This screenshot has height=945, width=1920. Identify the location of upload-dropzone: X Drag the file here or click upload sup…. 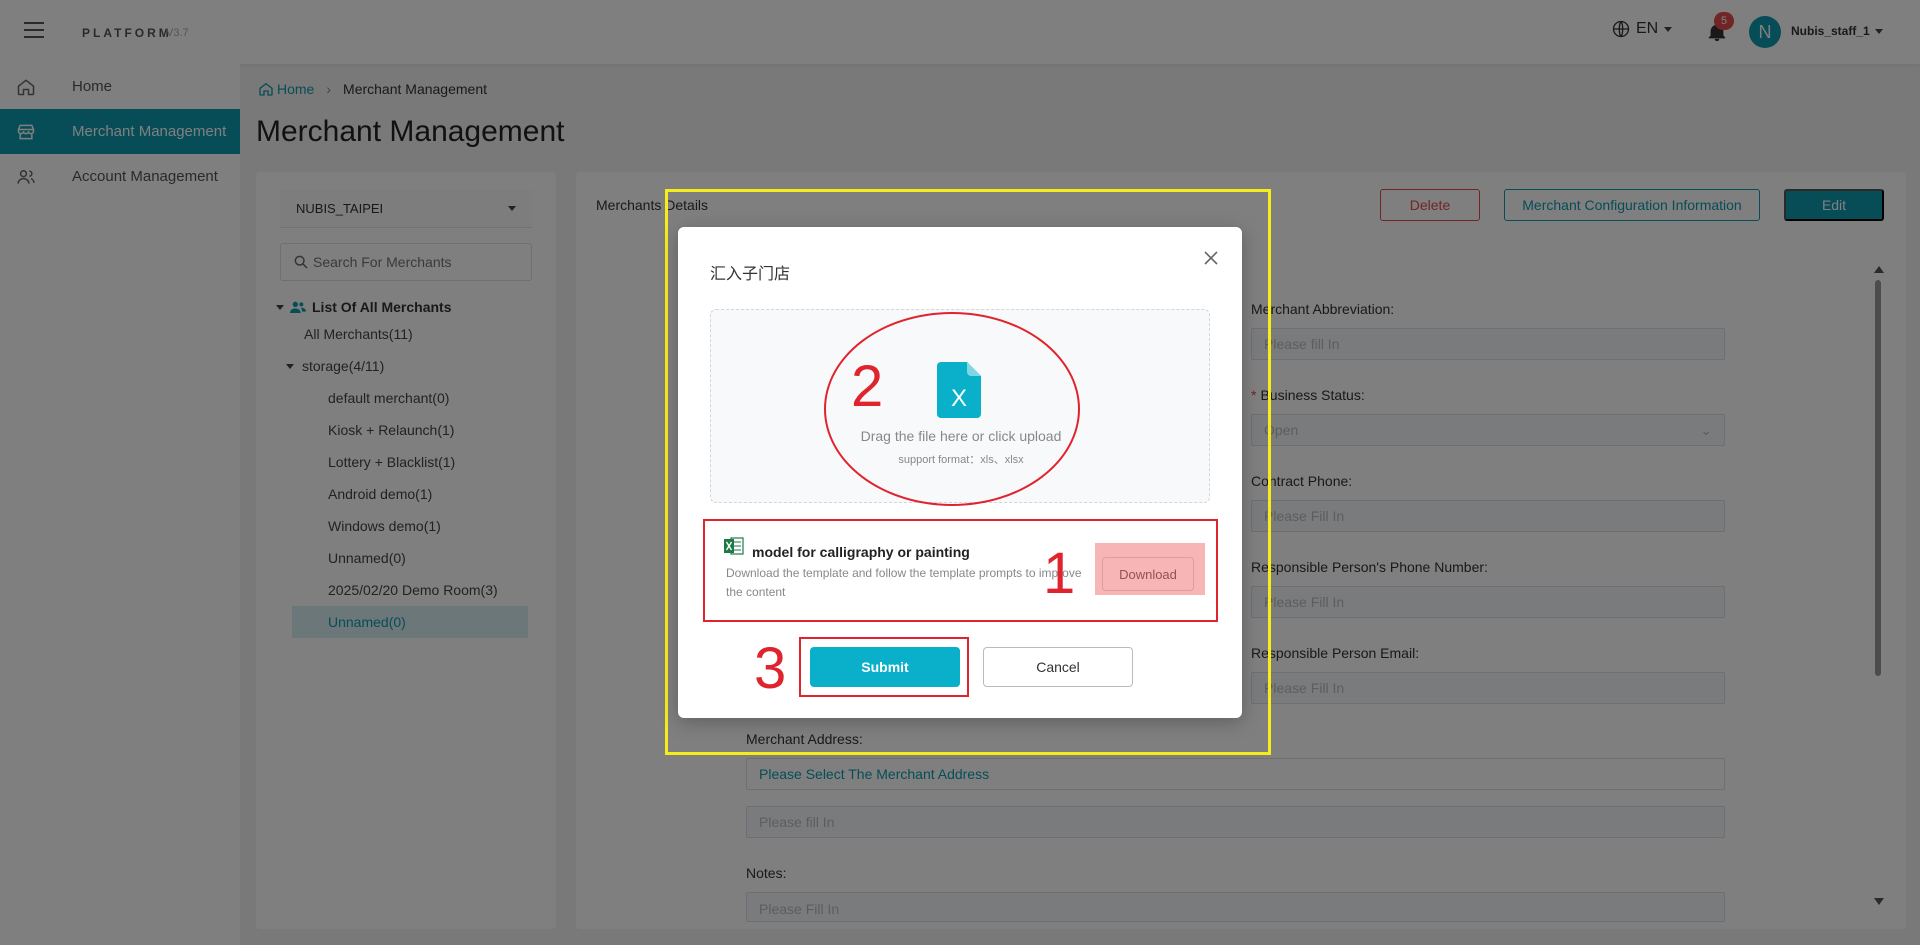
(960, 406).